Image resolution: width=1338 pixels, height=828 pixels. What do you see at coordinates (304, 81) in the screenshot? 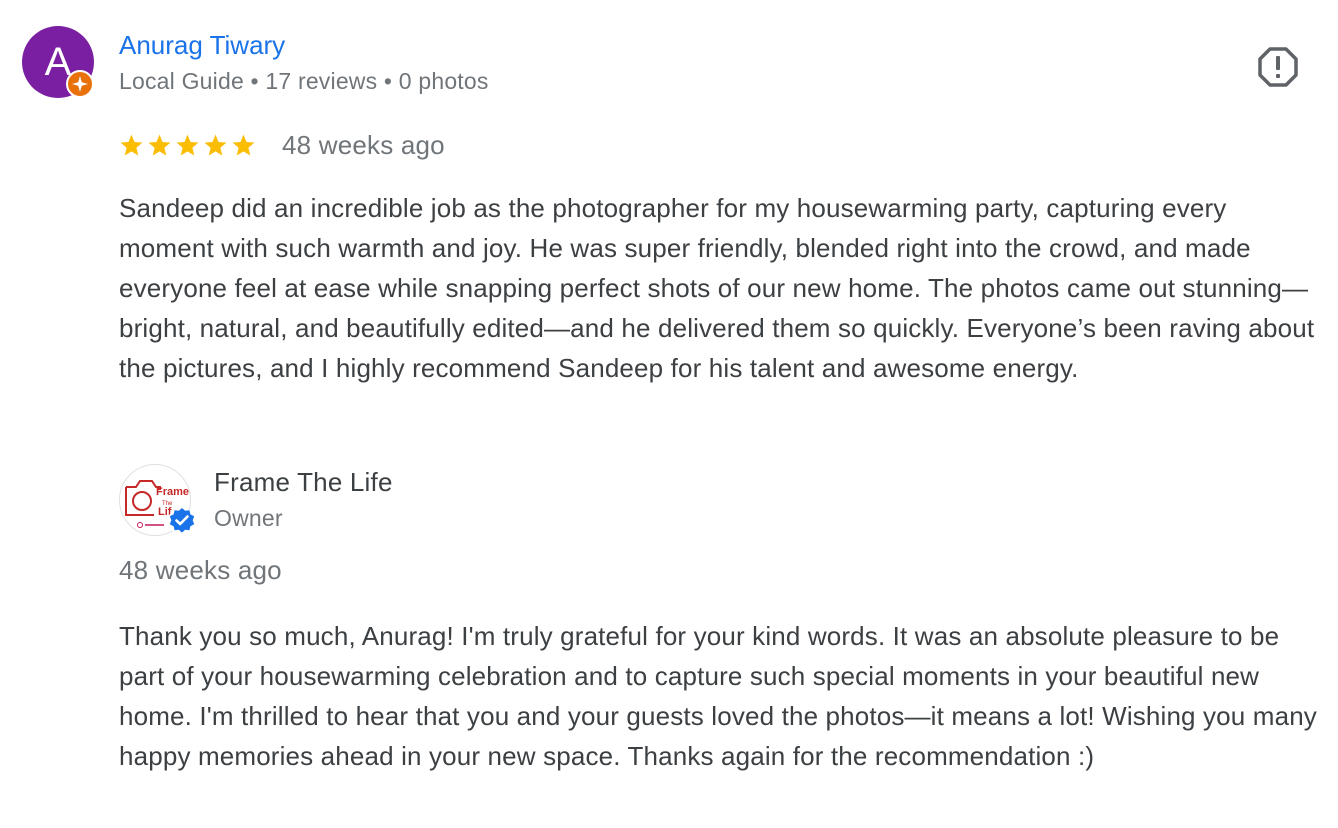
I see `reviewer-meta: Local Guide • 17 reviews • 0 photos` at bounding box center [304, 81].